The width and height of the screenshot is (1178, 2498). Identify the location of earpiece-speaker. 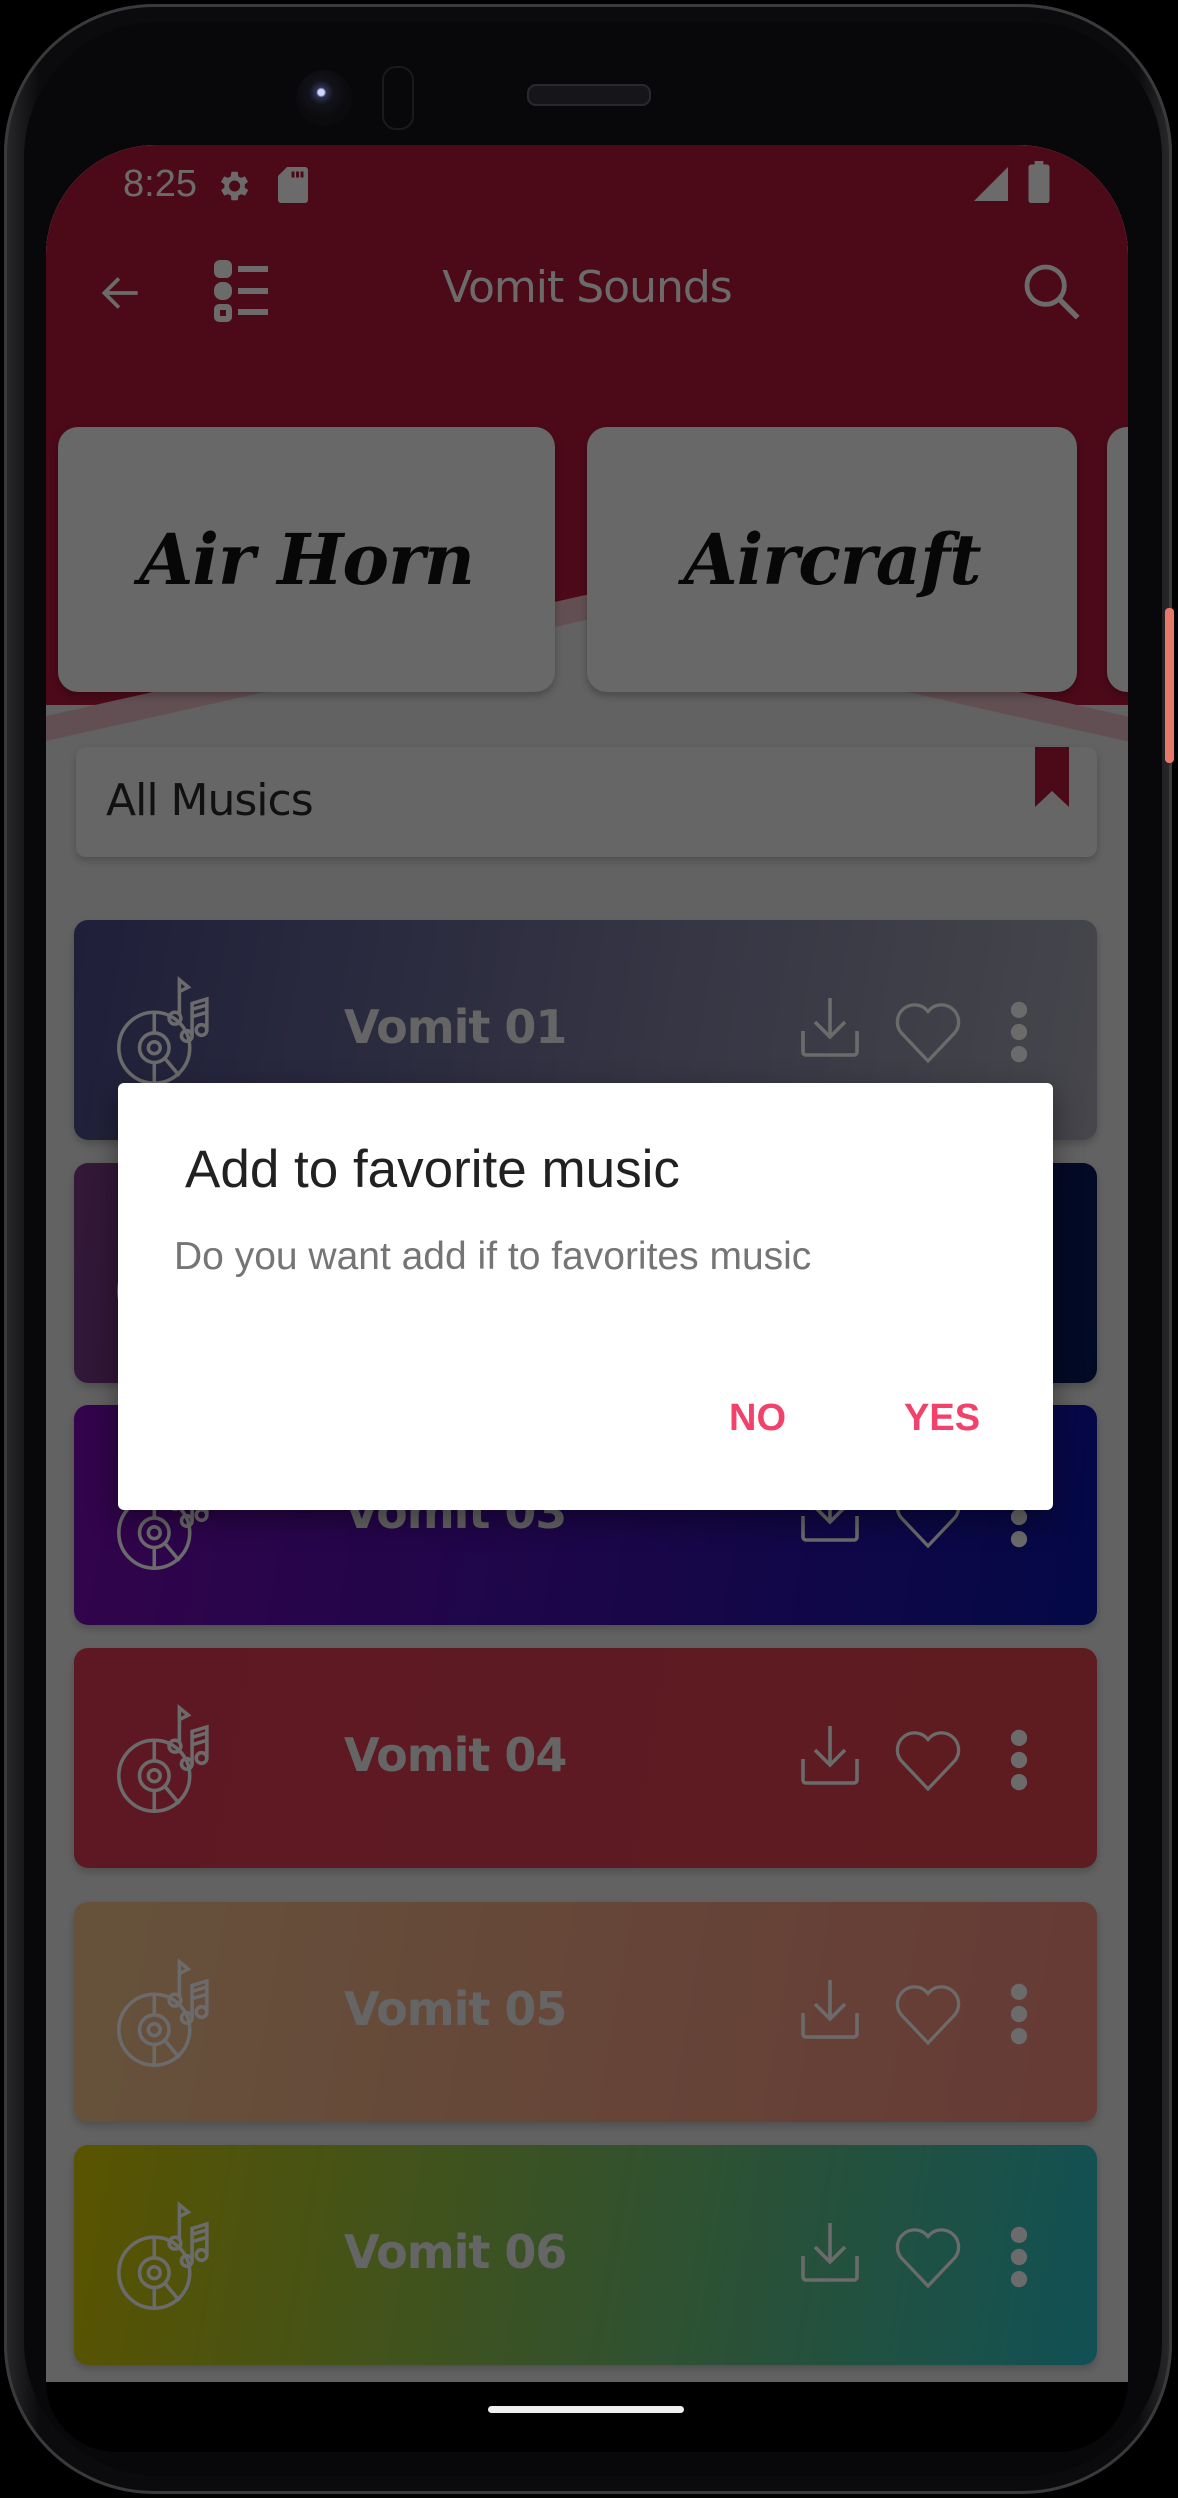
(589, 95).